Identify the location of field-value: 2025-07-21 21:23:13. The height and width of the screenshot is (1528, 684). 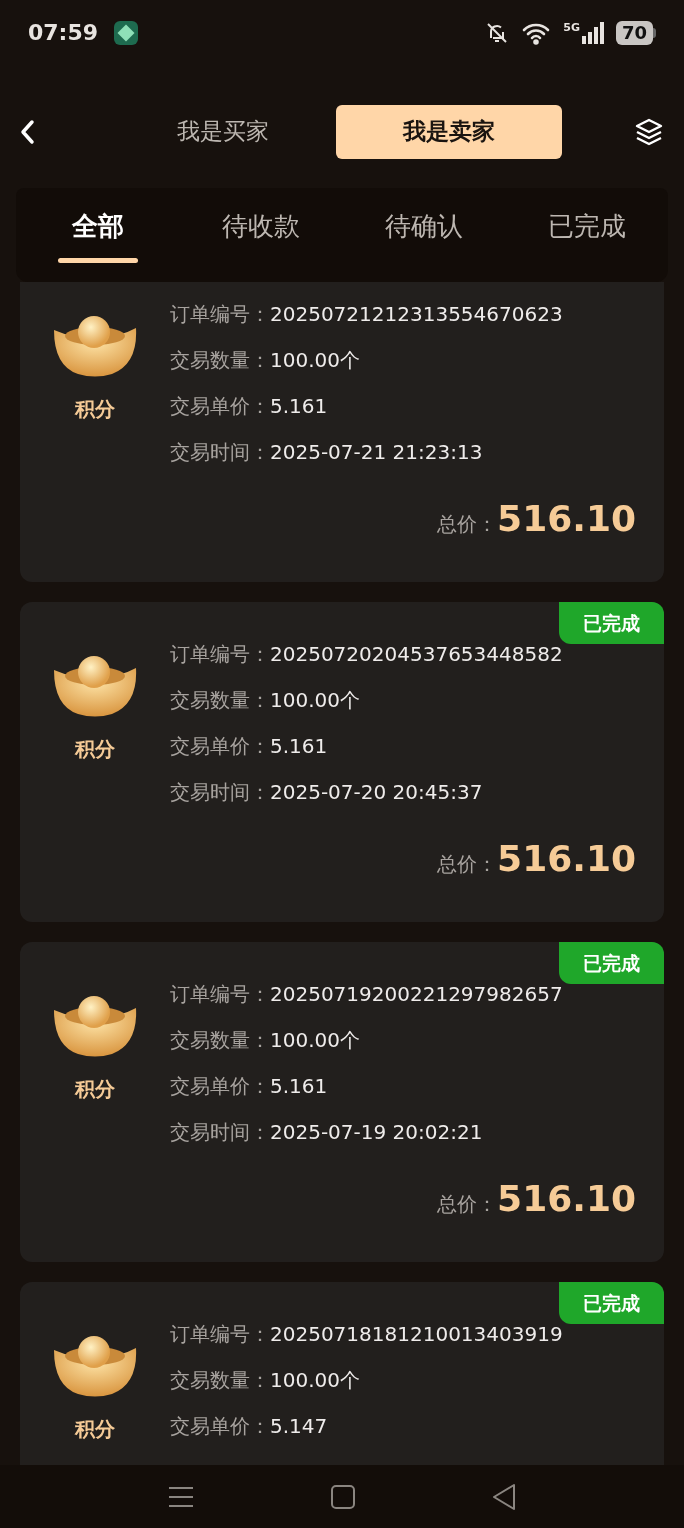
(376, 452).